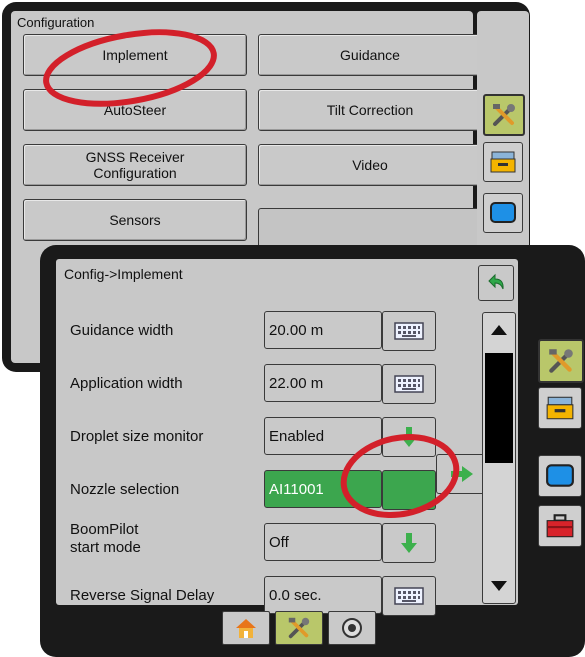 Image resolution: width=585 pixels, height=657 pixels. I want to click on boompilot-label-line2: start mode, so click(105, 547).